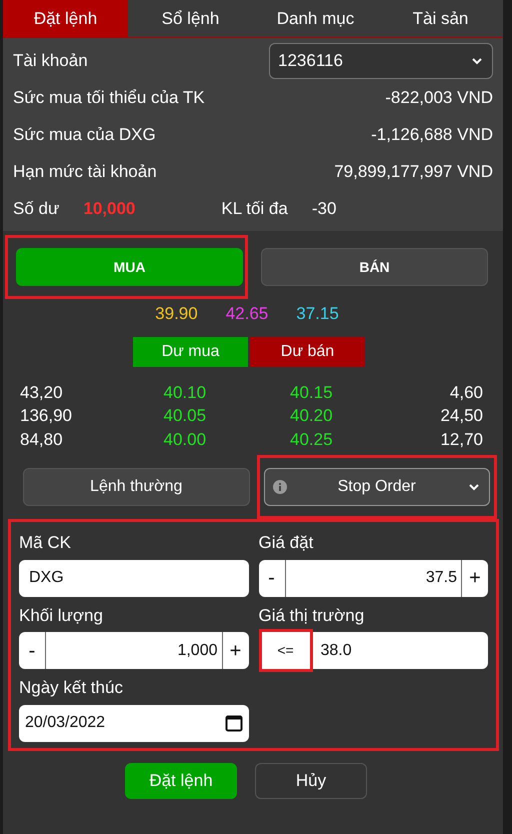 This screenshot has width=512, height=834. What do you see at coordinates (185, 392) in the screenshot?
I see `bid-price: 40.10` at bounding box center [185, 392].